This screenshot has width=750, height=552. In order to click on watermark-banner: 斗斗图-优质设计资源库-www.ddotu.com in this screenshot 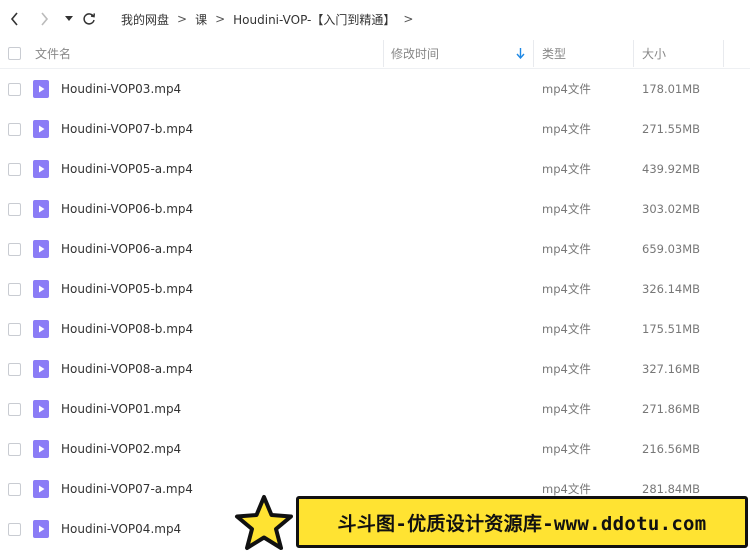, I will do `click(491, 523)`.